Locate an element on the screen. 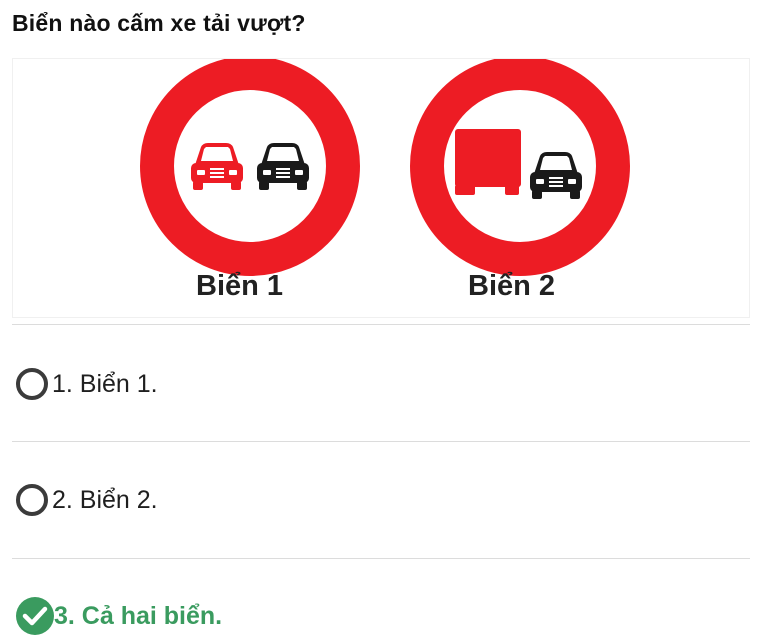 This screenshot has height=644, width=759. answer-option-1: 1. Biển 1. is located at coordinates (87, 384).